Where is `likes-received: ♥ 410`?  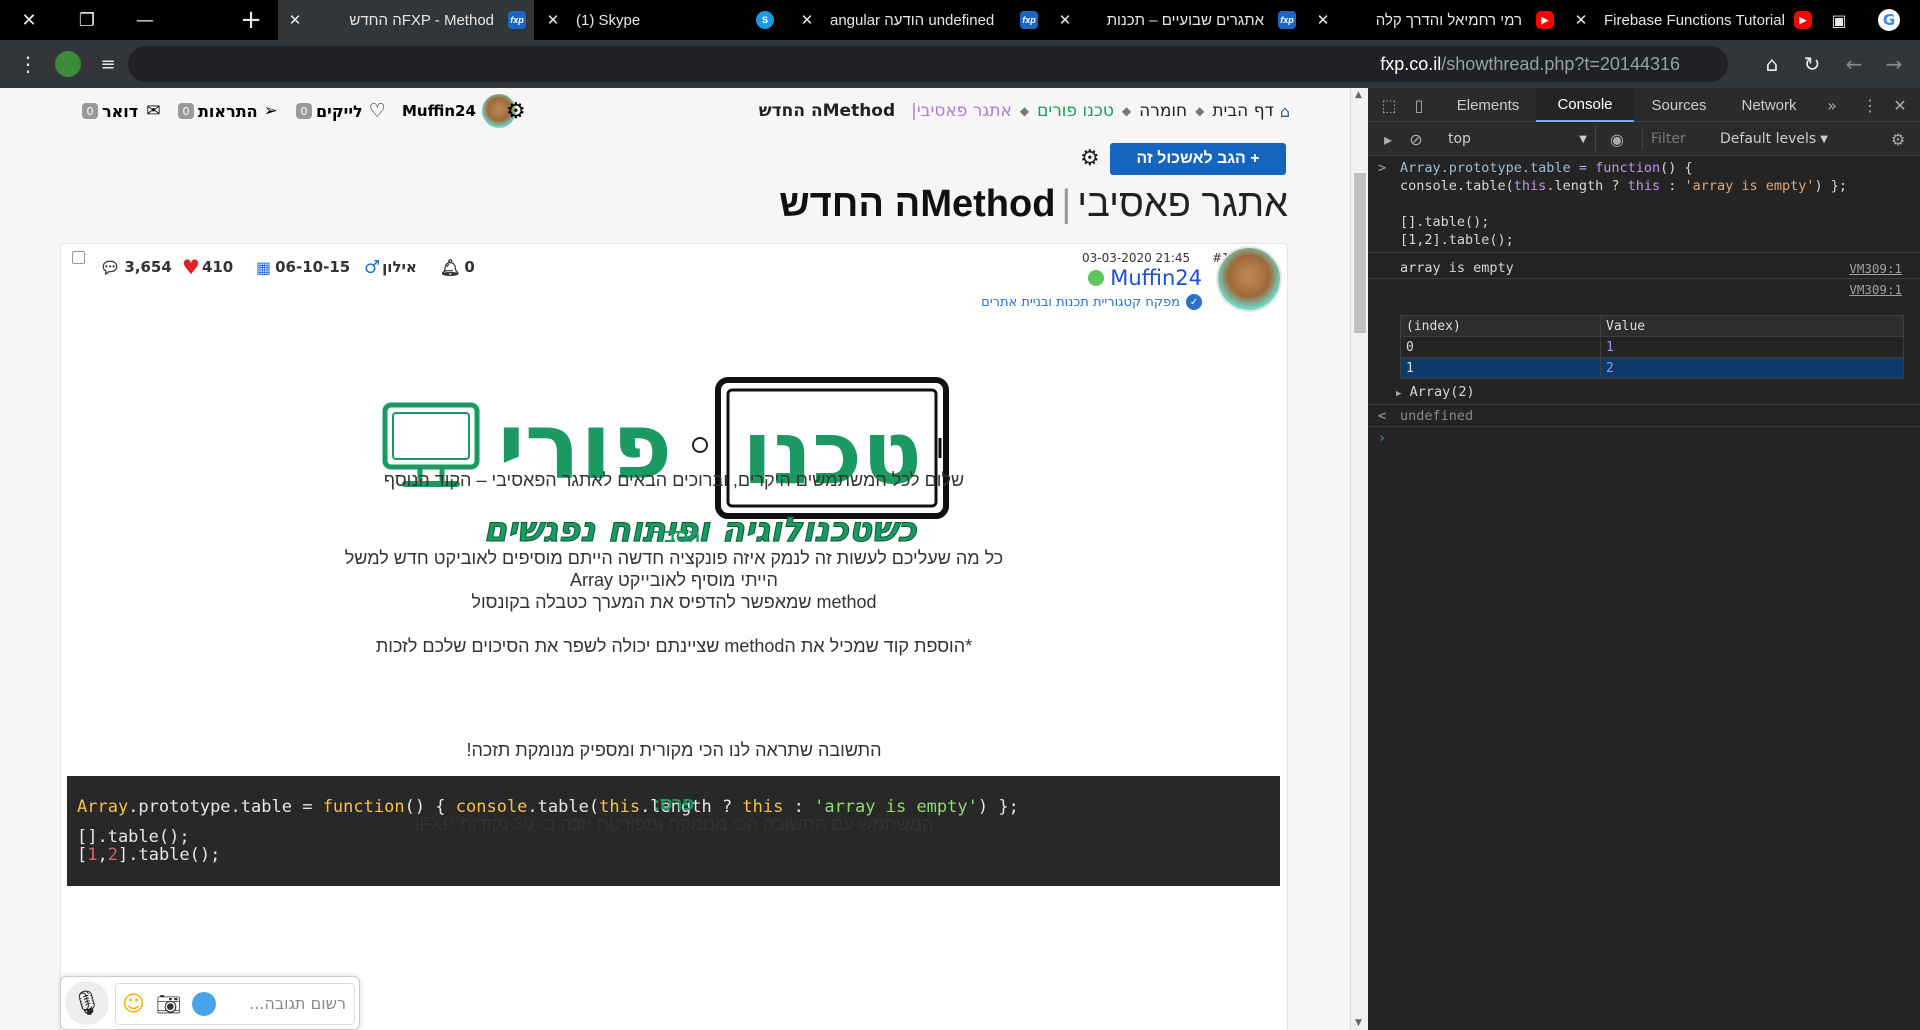 likes-received: ♥ 410 is located at coordinates (208, 267).